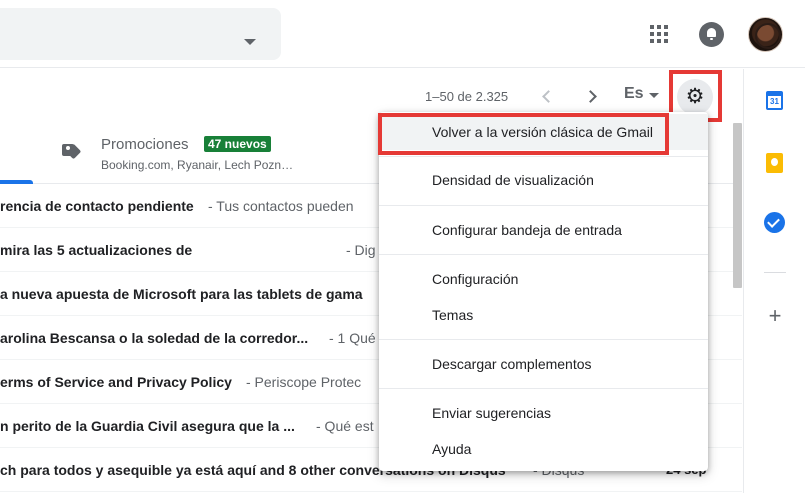 This screenshot has width=805, height=493. What do you see at coordinates (467, 96) in the screenshot?
I see `page-count: 1–50 de 2.325` at bounding box center [467, 96].